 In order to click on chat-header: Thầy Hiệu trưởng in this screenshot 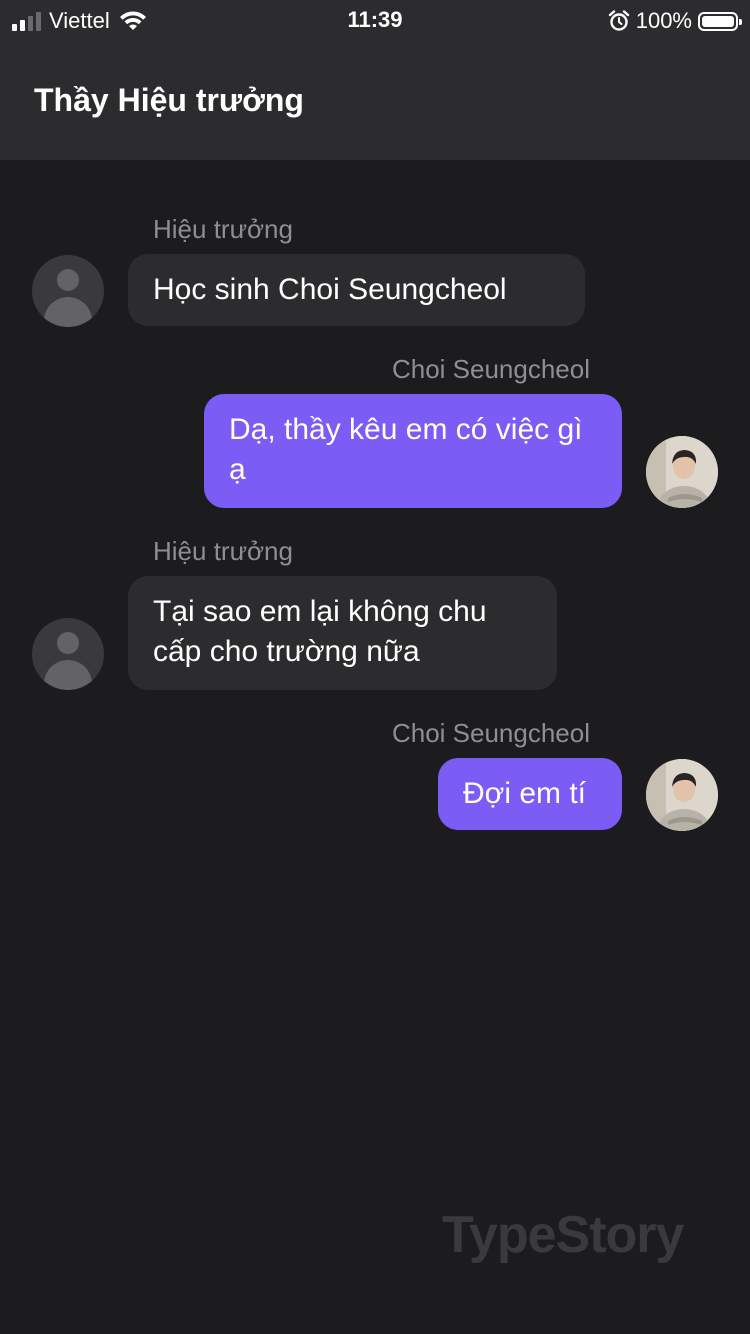, I will do `click(375, 102)`.